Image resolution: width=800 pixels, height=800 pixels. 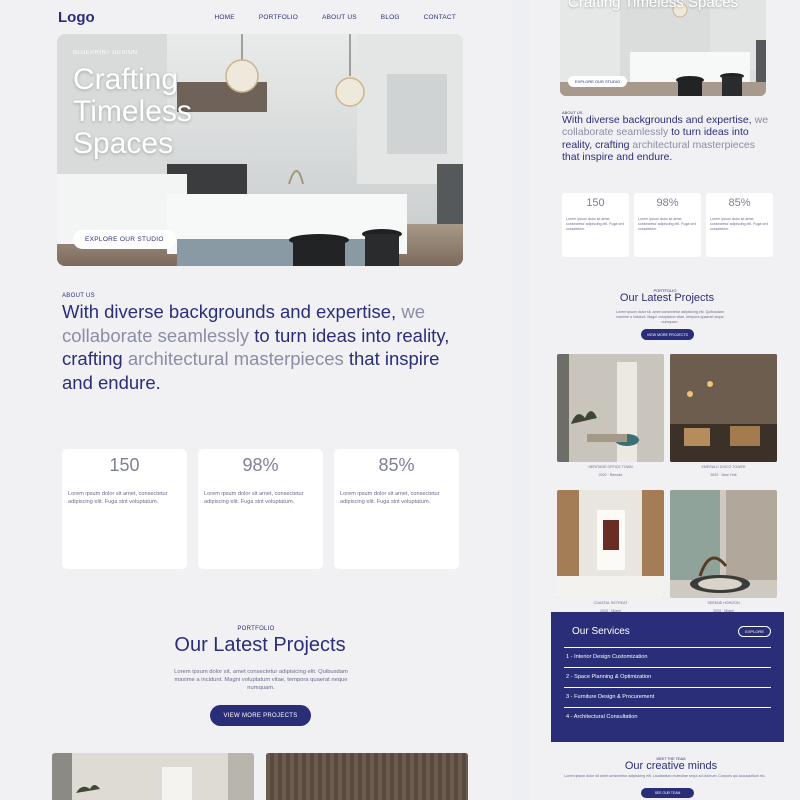 I want to click on project-card: SERENE HORIZON 2020 · Miami, so click(x=723, y=552).